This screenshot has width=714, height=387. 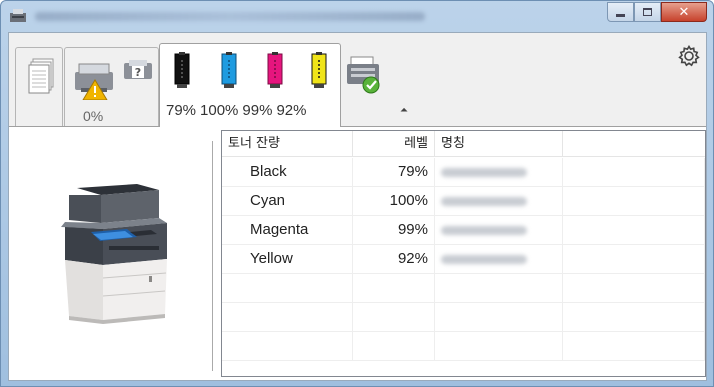 What do you see at coordinates (404, 110) in the screenshot?
I see `caret-up-icon: ⏶` at bounding box center [404, 110].